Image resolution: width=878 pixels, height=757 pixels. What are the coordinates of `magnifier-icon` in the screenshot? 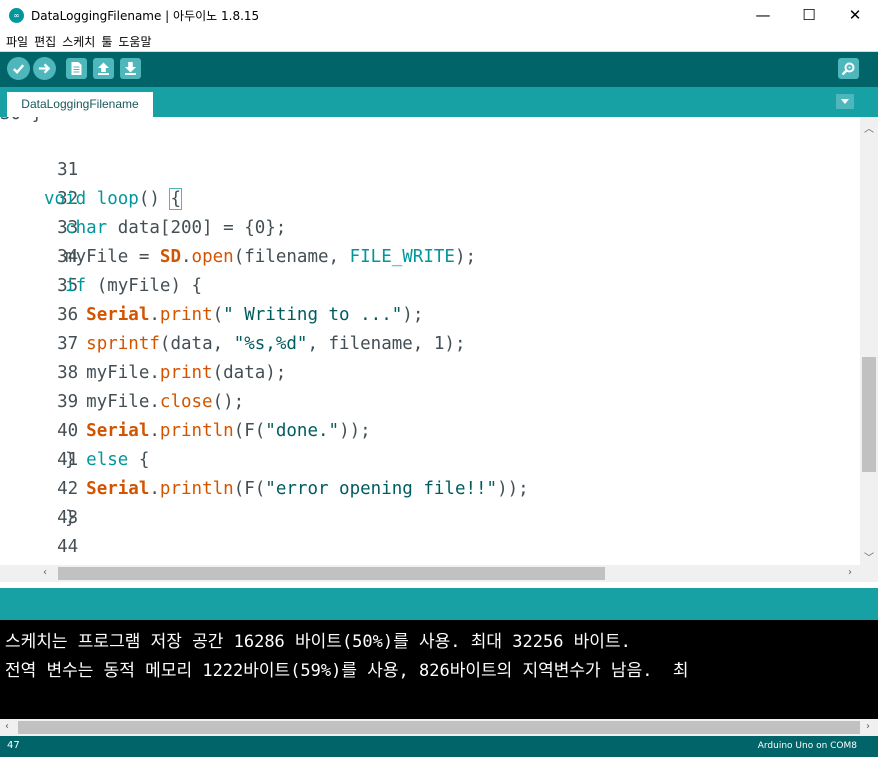 It's located at (848, 69).